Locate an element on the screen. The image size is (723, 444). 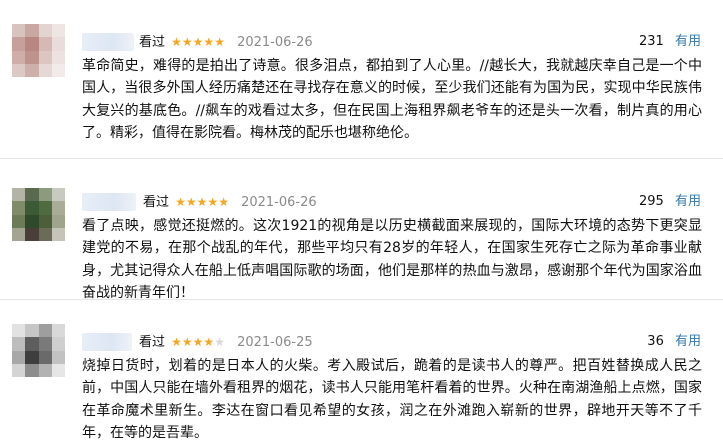
review-meta: 看过 ★★★★★ 2021-06-25 is located at coordinates (226, 342).